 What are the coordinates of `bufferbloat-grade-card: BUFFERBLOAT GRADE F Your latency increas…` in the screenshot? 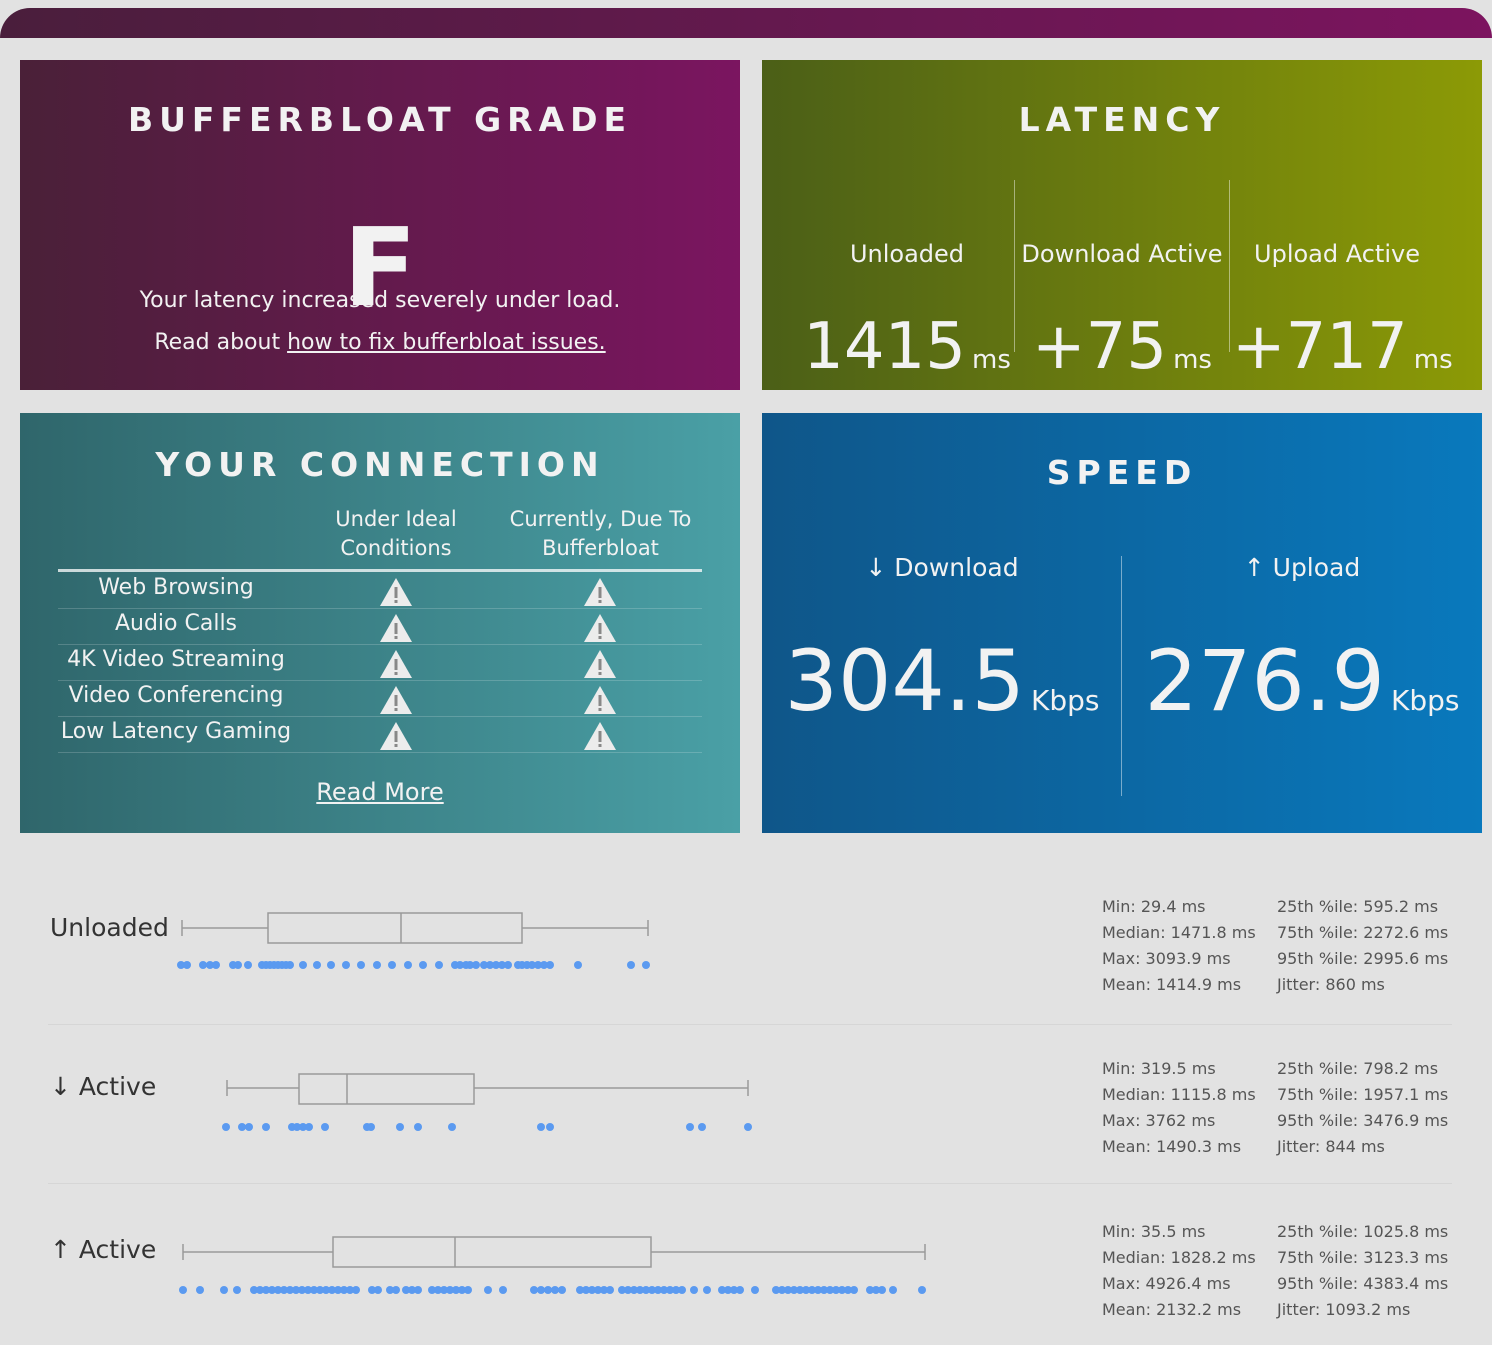 It's located at (380, 225).